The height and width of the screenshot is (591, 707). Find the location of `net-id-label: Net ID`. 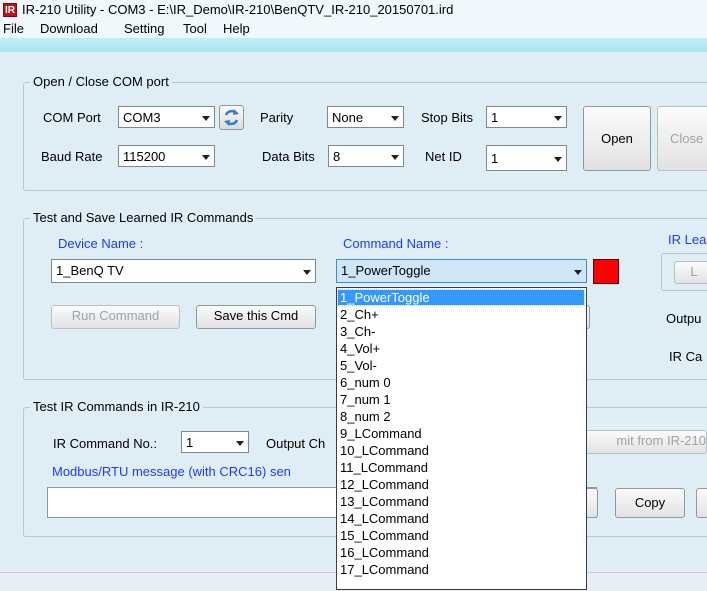

net-id-label: Net ID is located at coordinates (443, 156).